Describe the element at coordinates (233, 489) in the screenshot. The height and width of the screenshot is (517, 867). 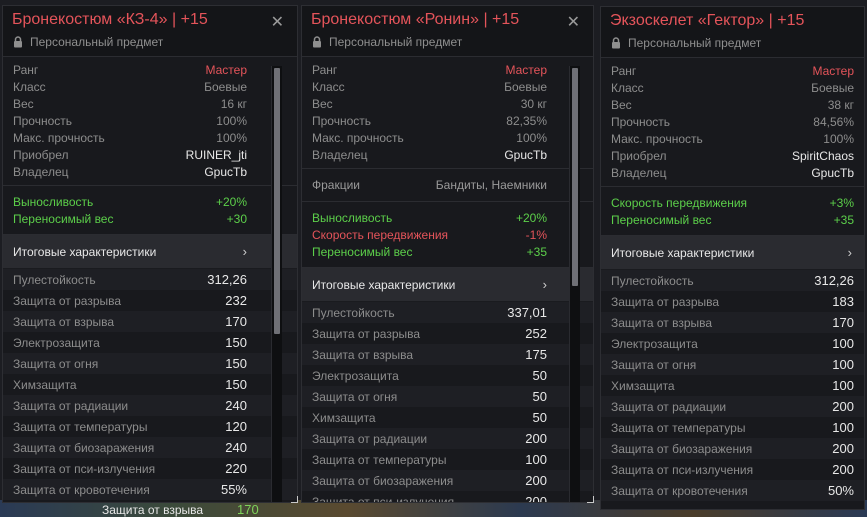
I see `stat-value: 55%` at that location.